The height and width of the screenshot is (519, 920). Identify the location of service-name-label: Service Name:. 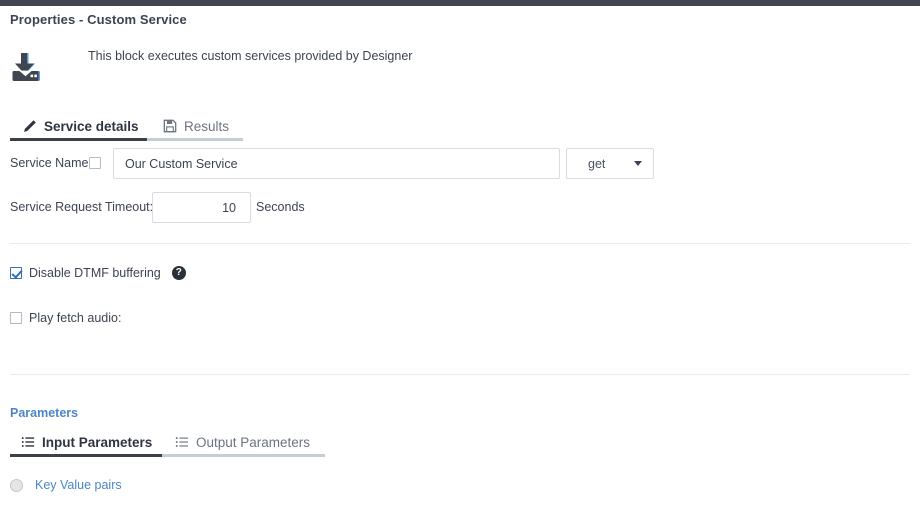
(51, 163).